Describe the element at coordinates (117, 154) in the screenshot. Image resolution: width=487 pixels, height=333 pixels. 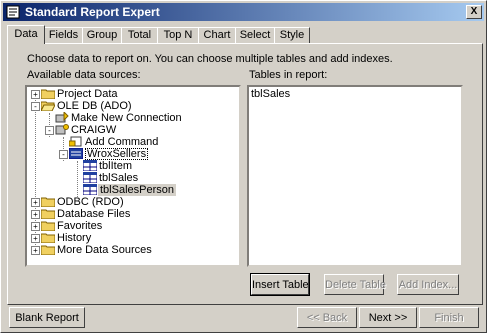
I see `tree-item-label: WroxSellers` at that location.